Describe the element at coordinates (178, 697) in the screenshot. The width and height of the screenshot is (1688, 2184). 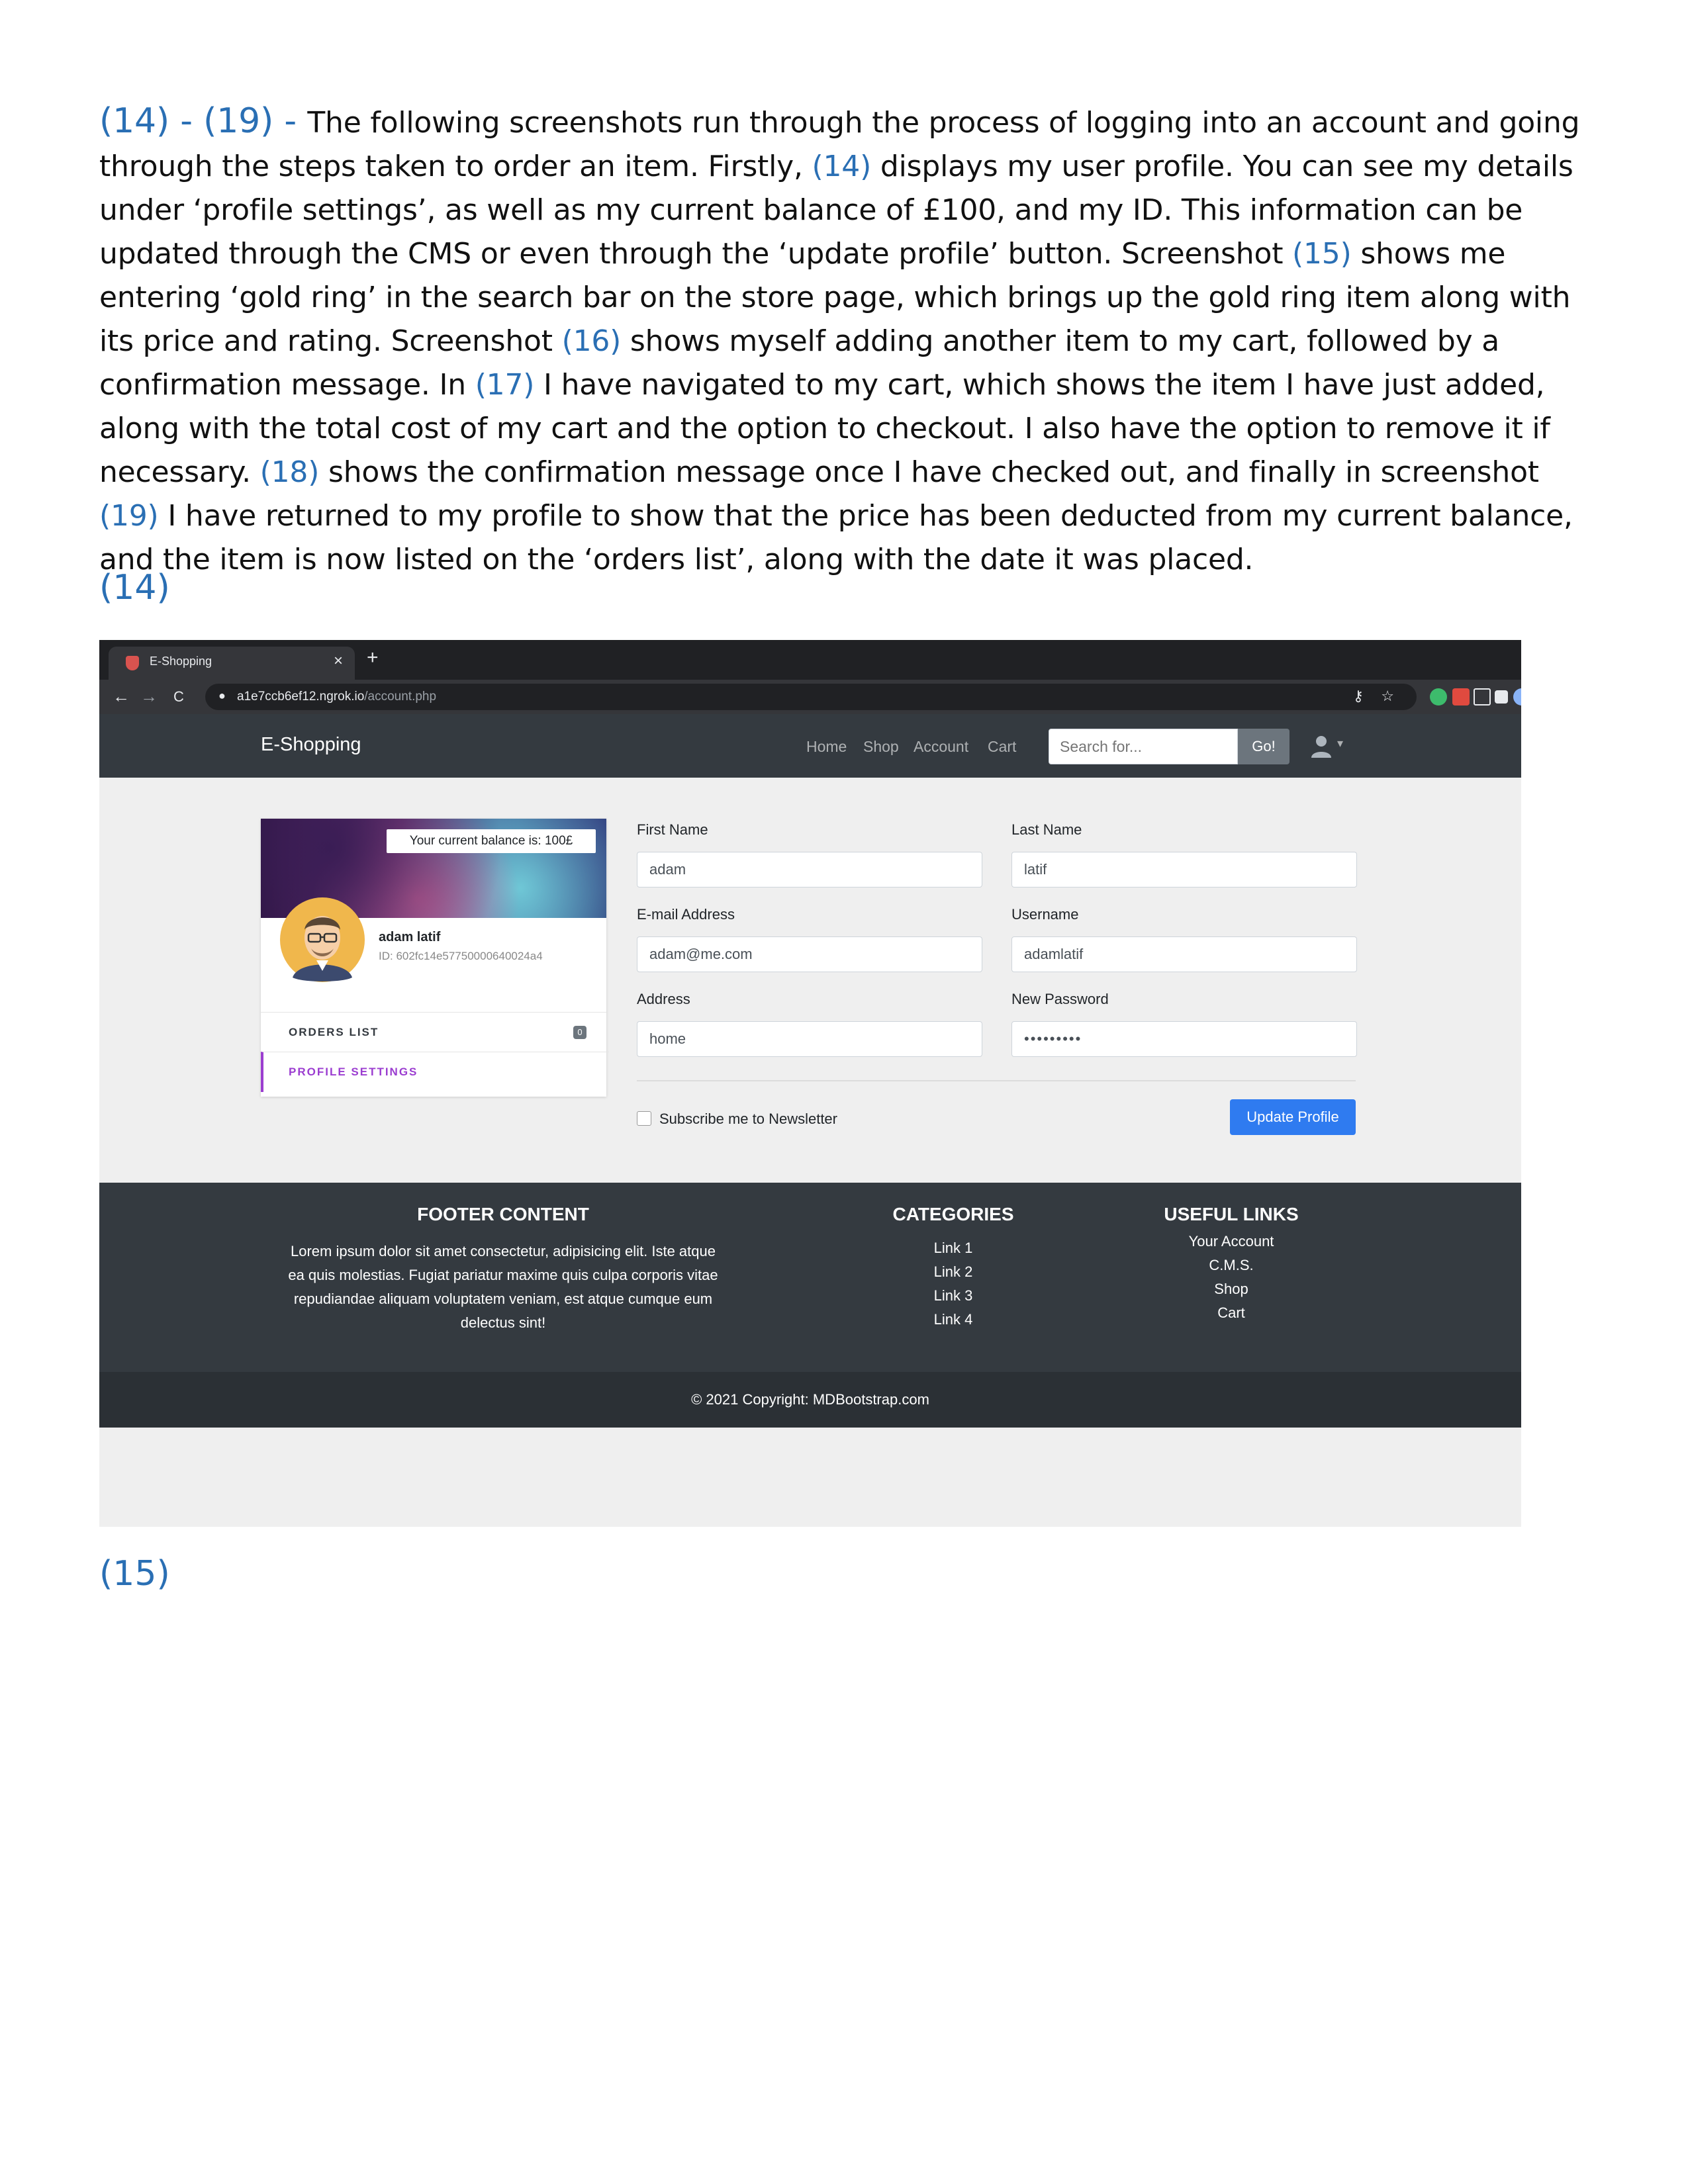
I see `reload-icon: C` at that location.